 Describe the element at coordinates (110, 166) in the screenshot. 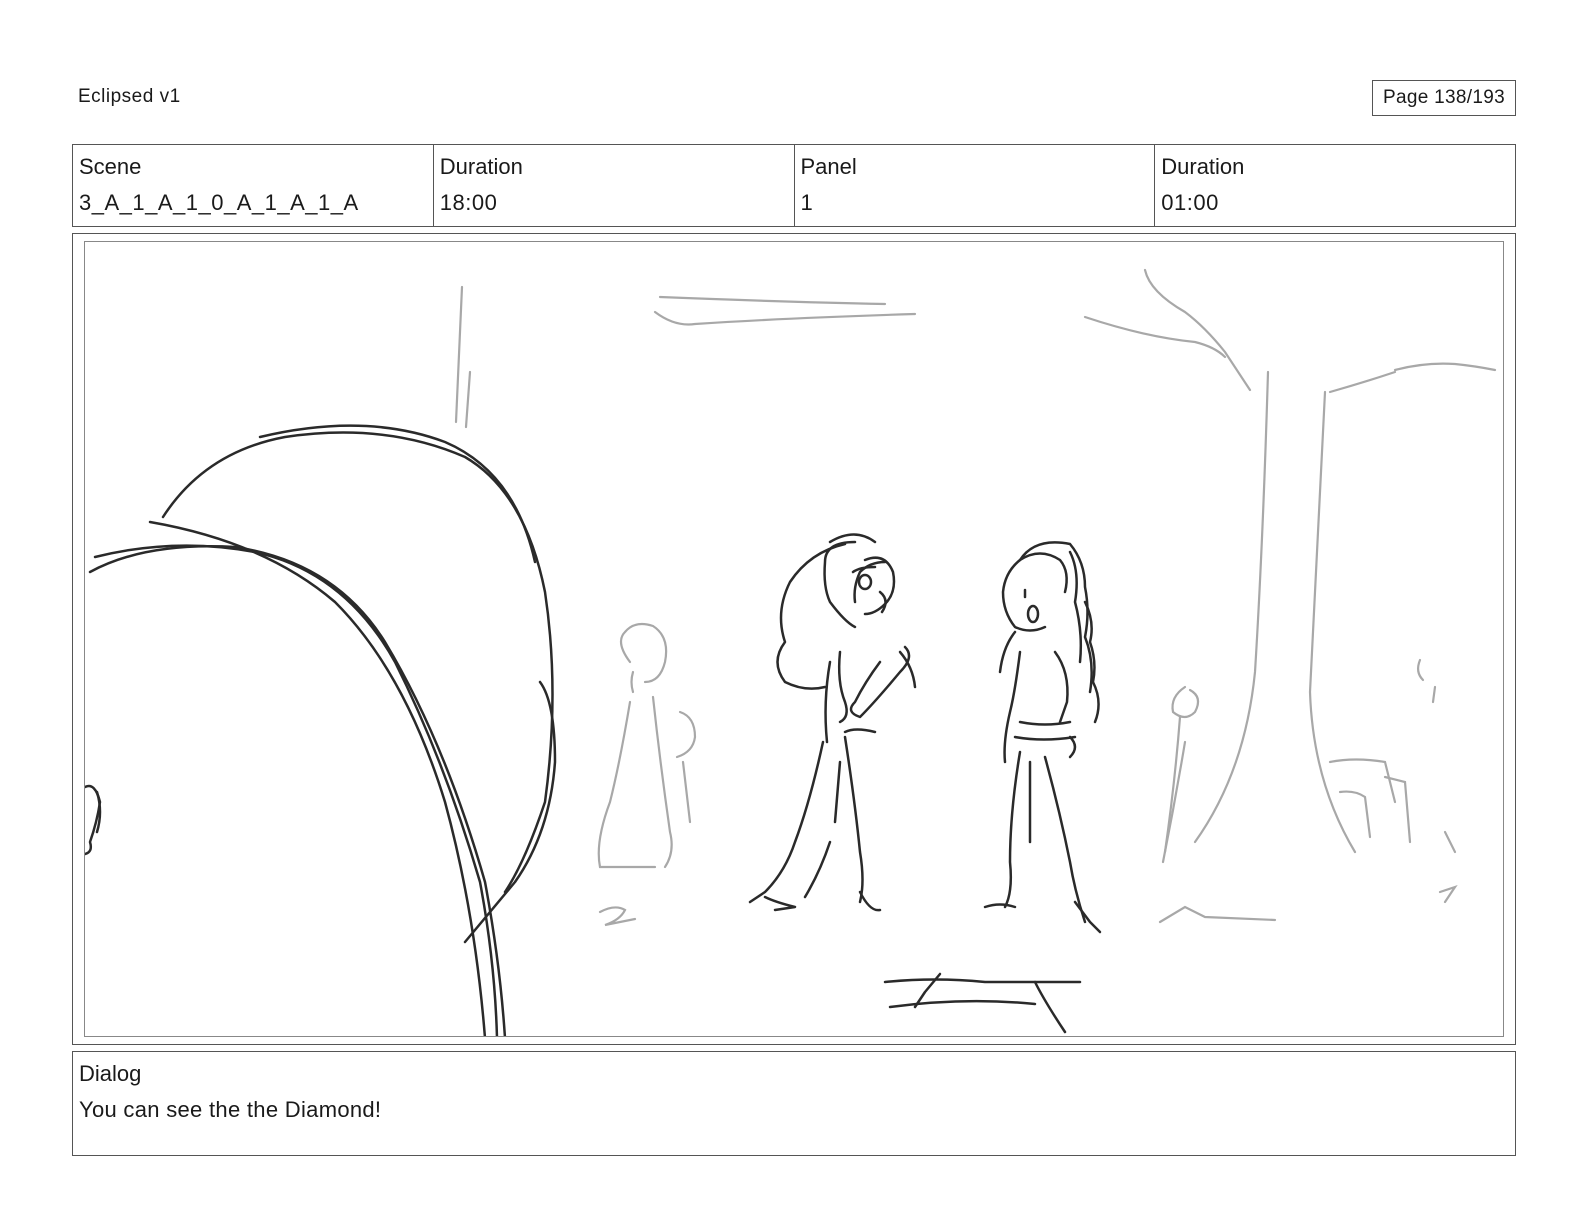

I see `scene-label: Scene` at that location.